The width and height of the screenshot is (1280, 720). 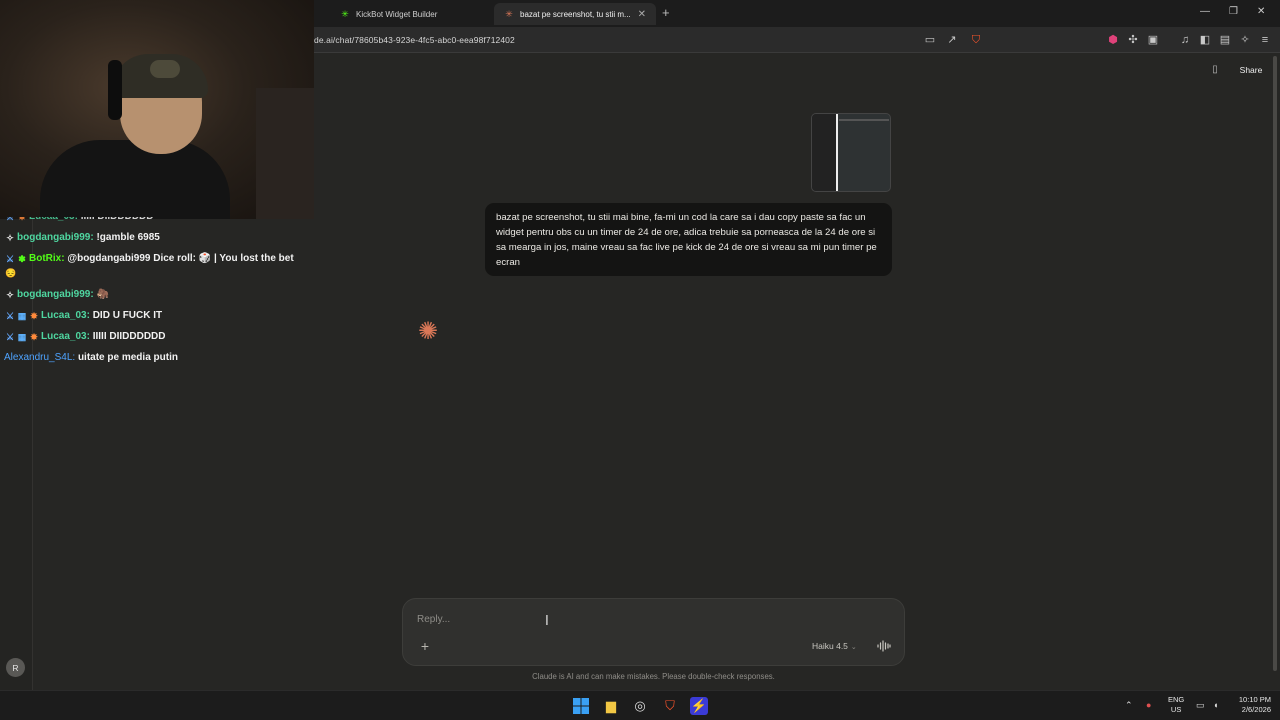 What do you see at coordinates (428, 331) in the screenshot?
I see `claude-spark-icon: ✺` at bounding box center [428, 331].